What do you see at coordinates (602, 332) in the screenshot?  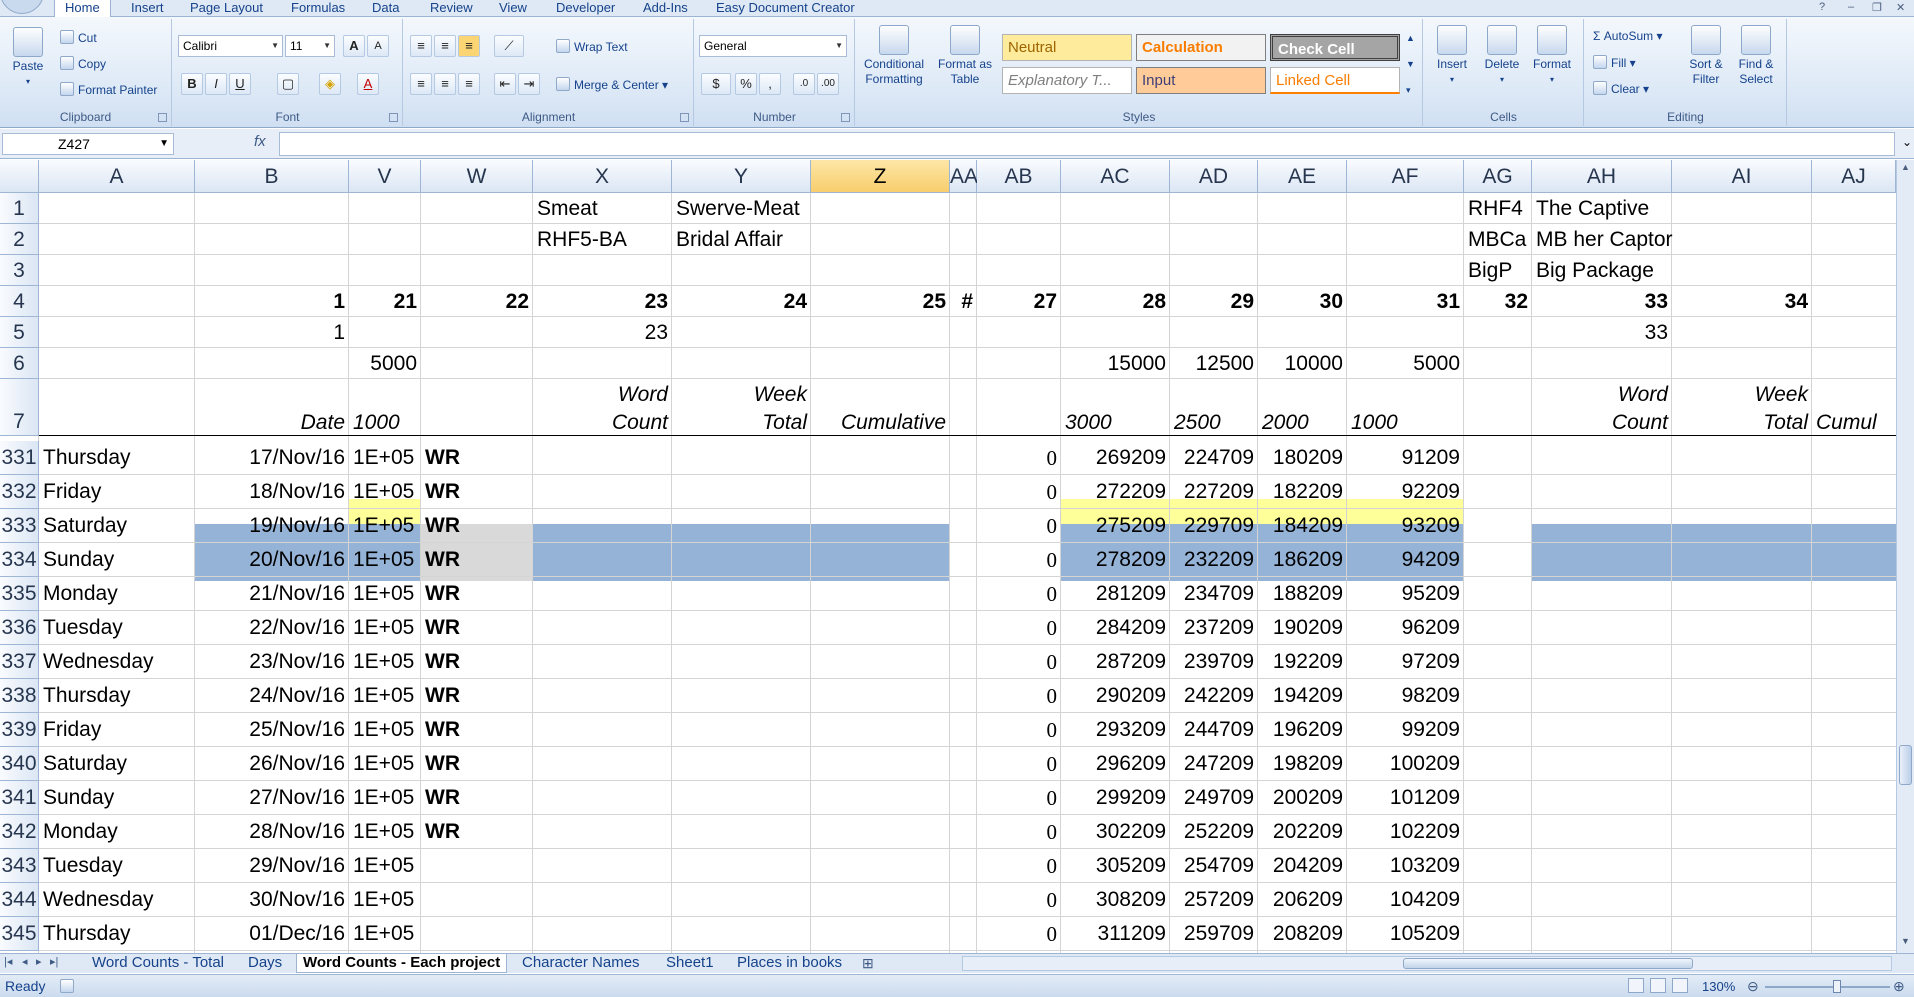 I see `value-cell: 23` at bounding box center [602, 332].